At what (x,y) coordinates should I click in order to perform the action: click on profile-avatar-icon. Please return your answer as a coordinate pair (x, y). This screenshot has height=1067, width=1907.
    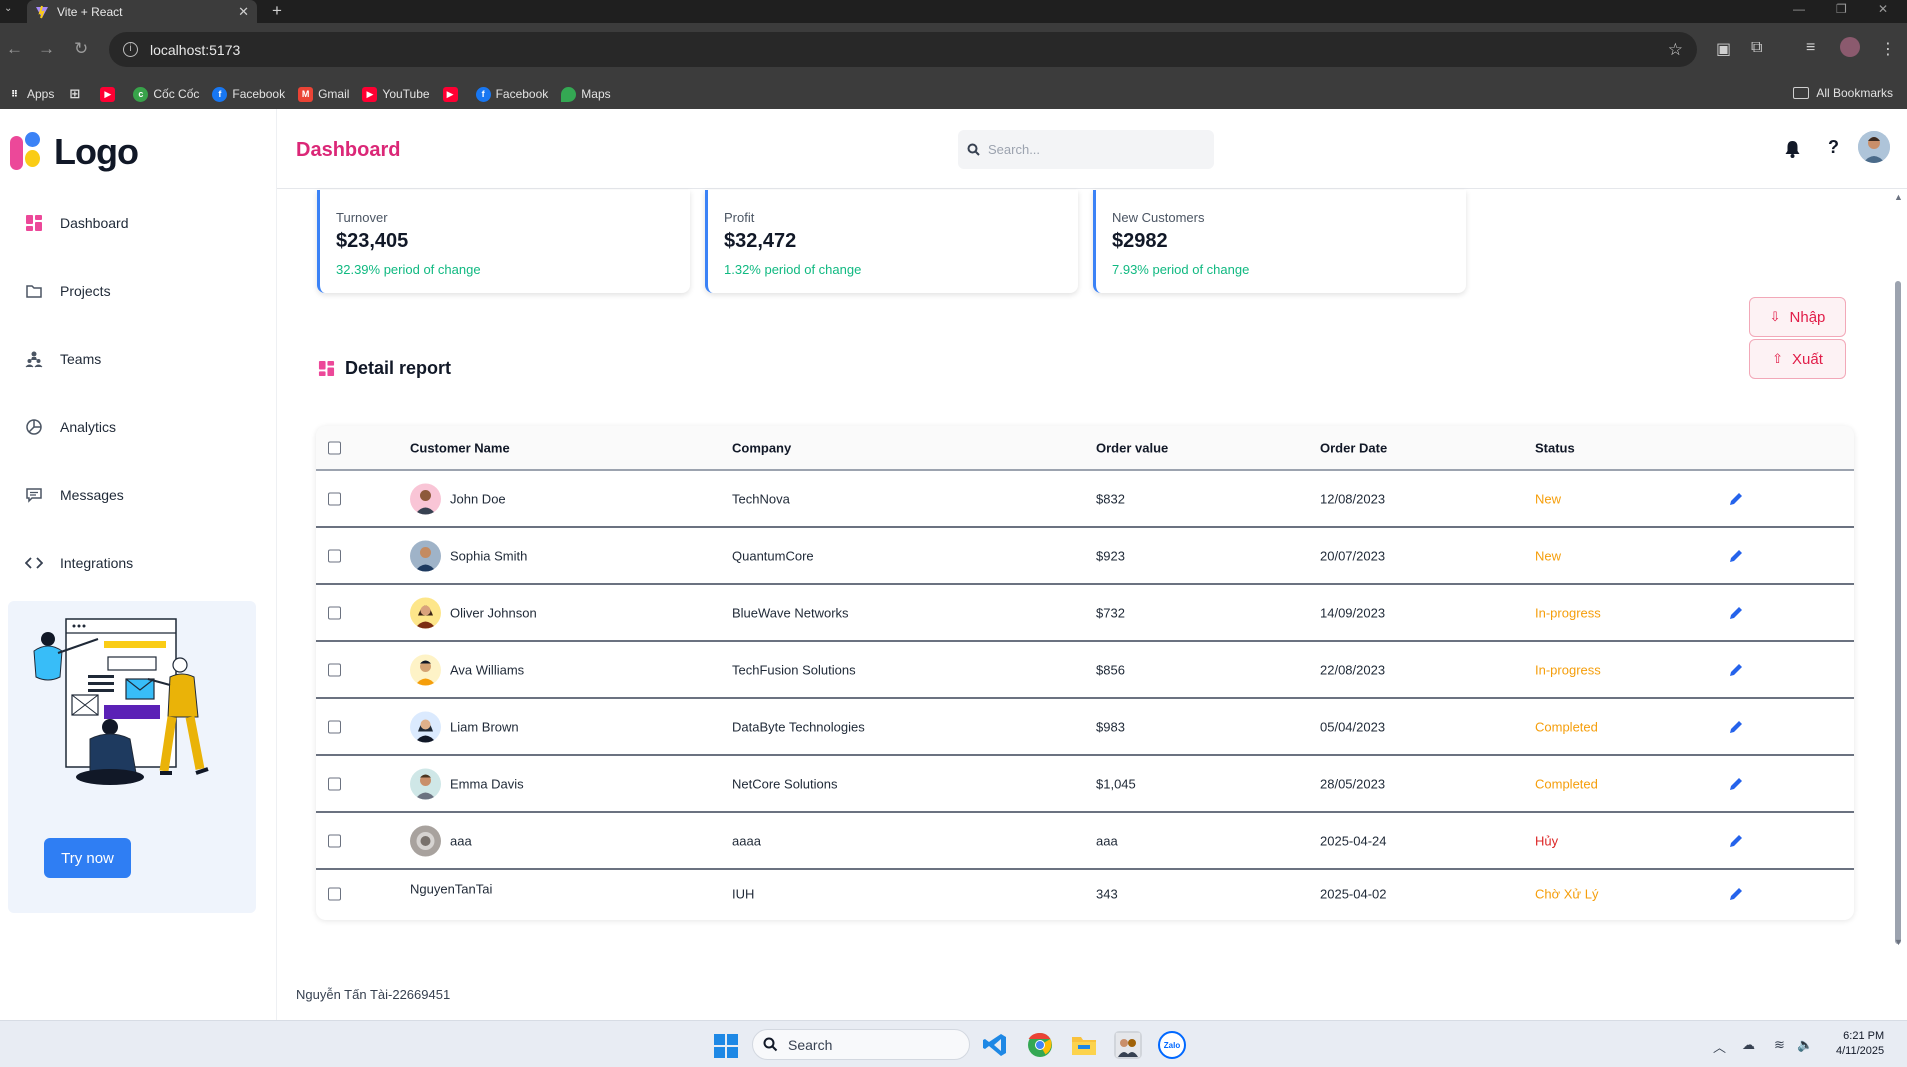
    Looking at the image, I should click on (1850, 47).